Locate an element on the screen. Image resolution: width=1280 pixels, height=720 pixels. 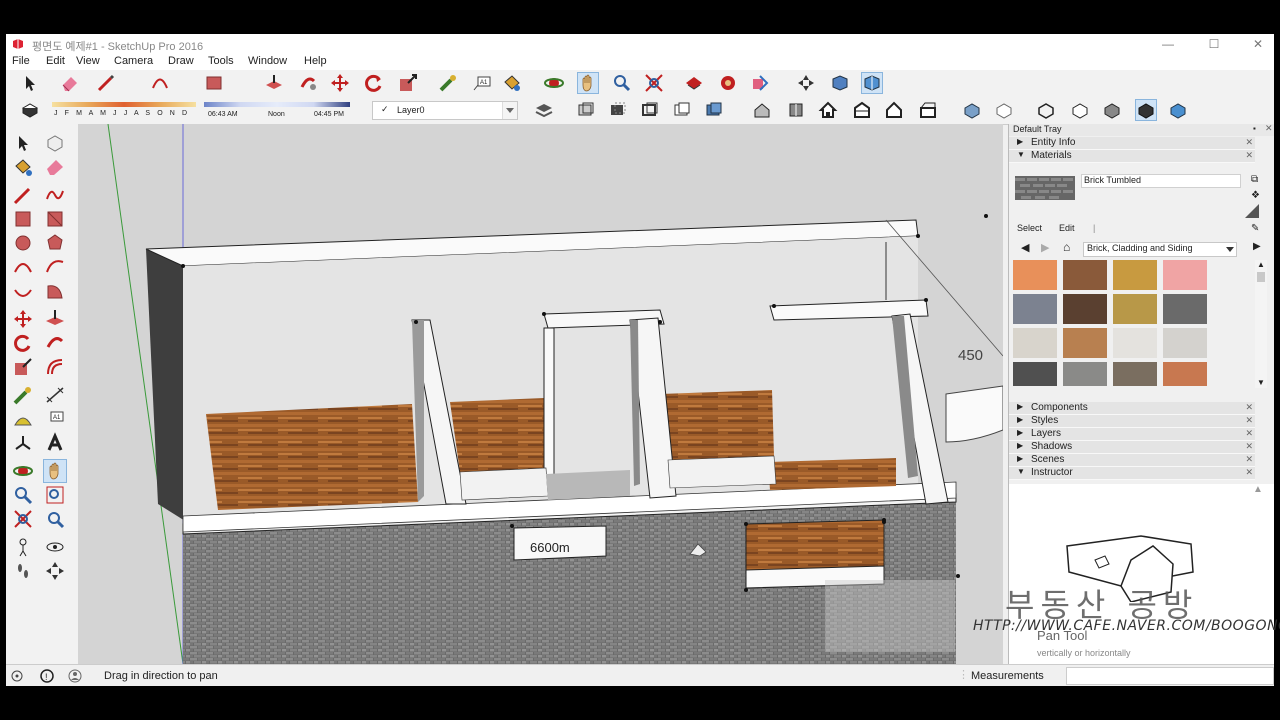
left-2pt-arc-button is located at coordinates (55, 267).